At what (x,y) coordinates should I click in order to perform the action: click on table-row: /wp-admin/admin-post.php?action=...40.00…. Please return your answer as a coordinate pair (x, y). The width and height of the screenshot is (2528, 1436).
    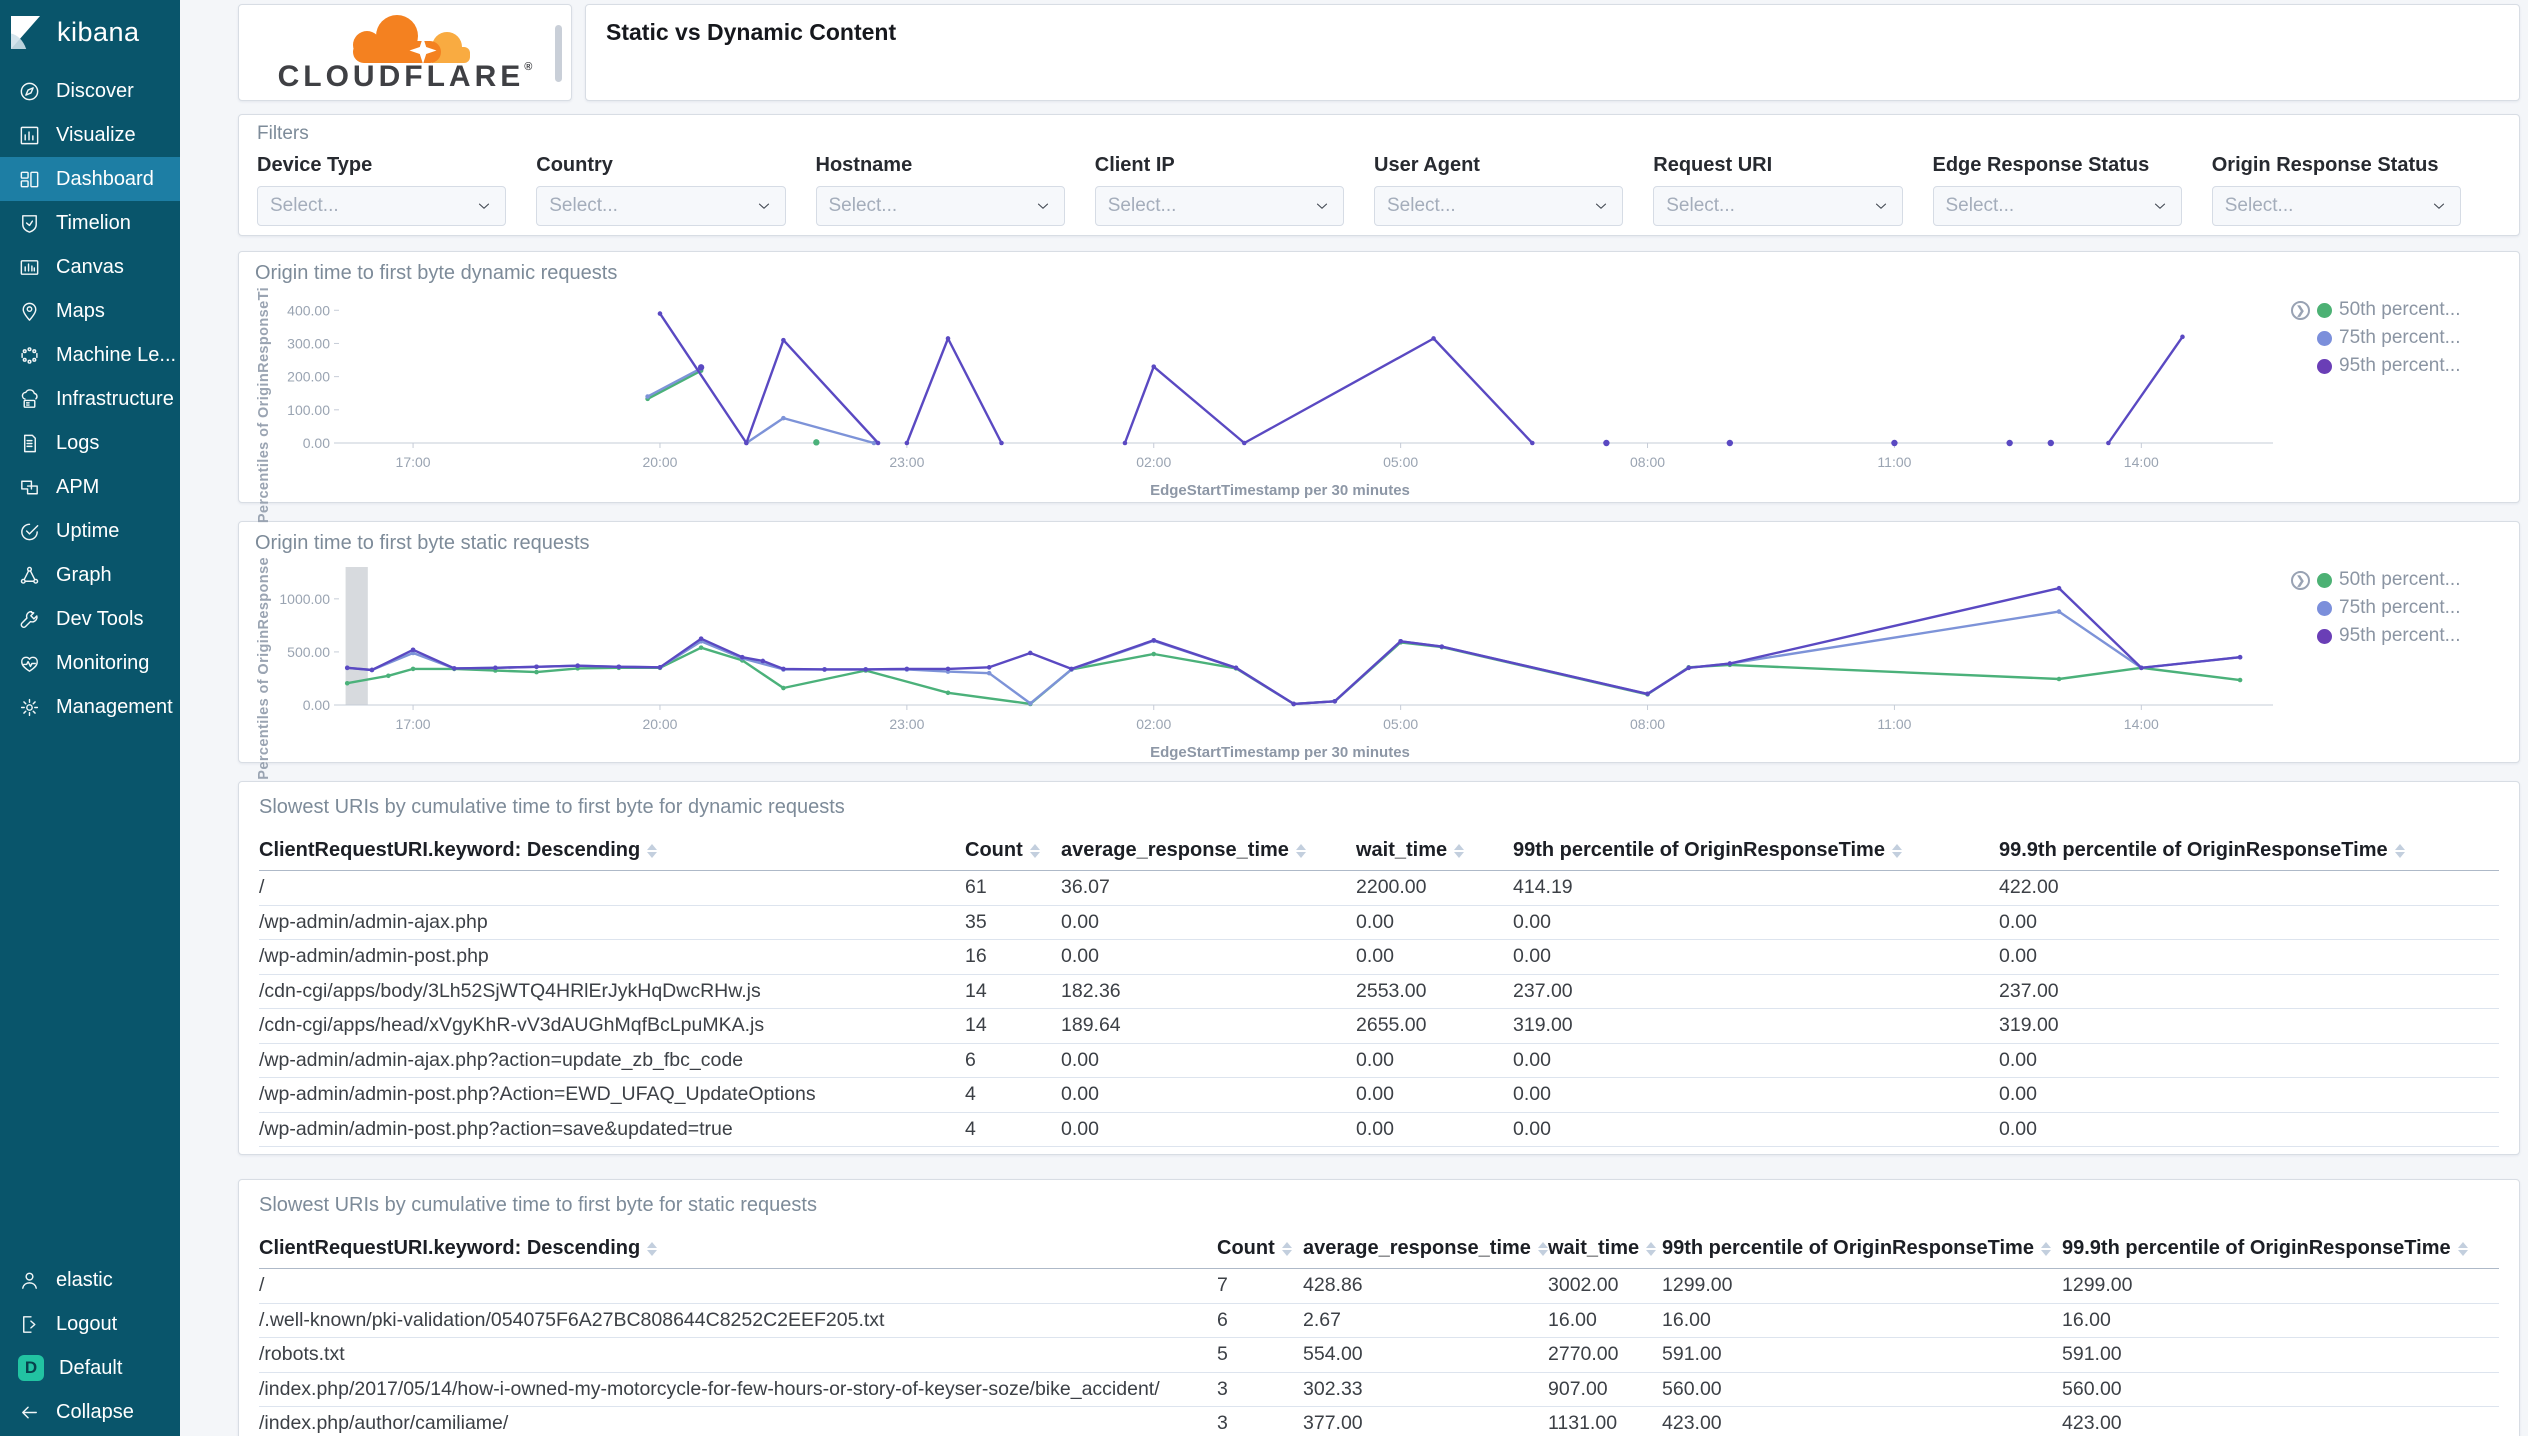
    Looking at the image, I should click on (1379, 1150).